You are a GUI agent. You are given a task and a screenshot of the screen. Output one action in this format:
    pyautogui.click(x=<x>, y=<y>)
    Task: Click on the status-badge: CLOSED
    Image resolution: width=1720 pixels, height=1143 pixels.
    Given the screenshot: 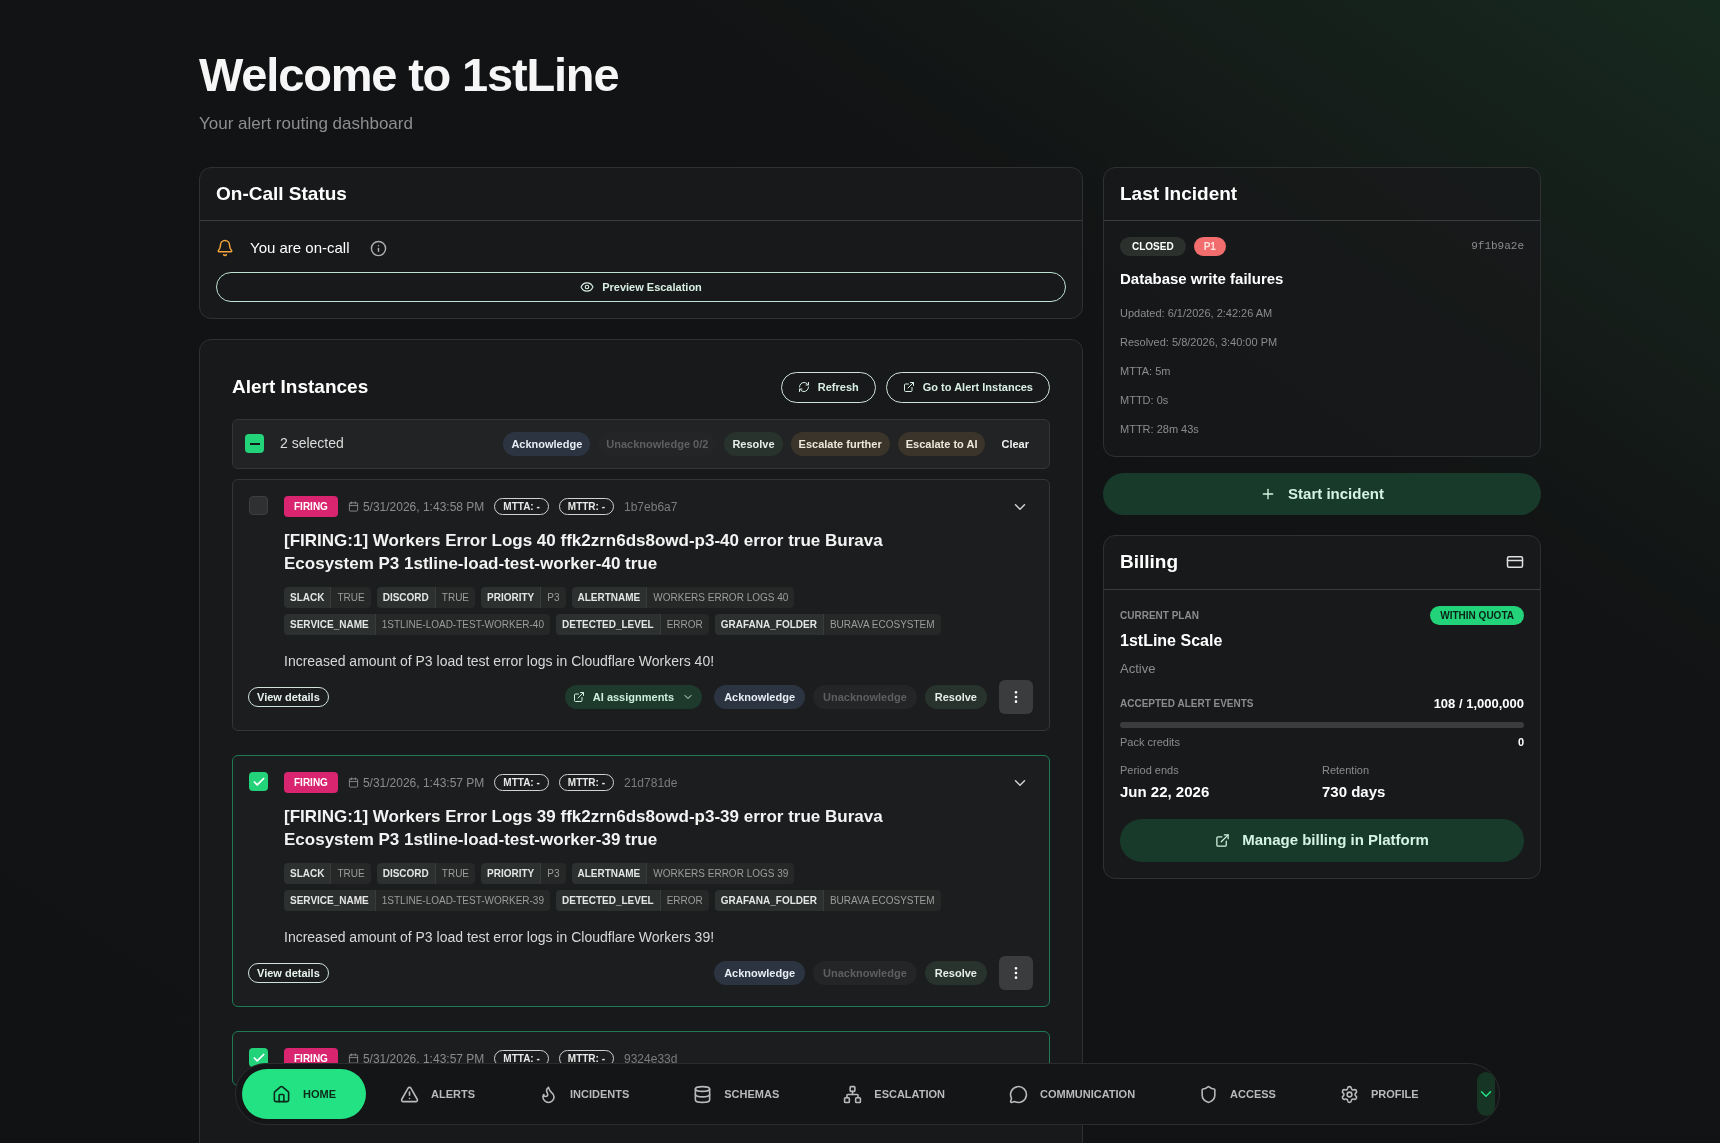 What is the action you would take?
    pyautogui.click(x=1153, y=246)
    